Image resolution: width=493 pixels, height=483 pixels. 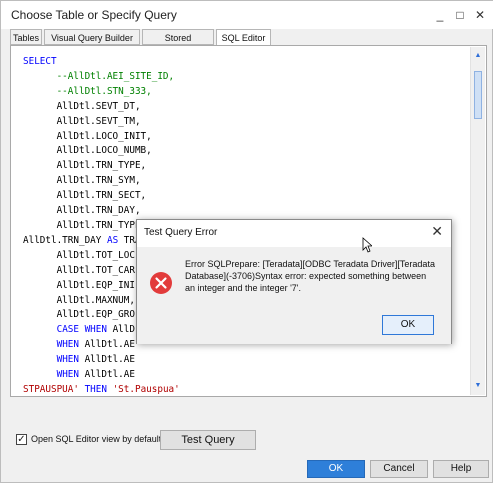 What do you see at coordinates (408, 325) in the screenshot?
I see `dialog-ok-button: OK` at bounding box center [408, 325].